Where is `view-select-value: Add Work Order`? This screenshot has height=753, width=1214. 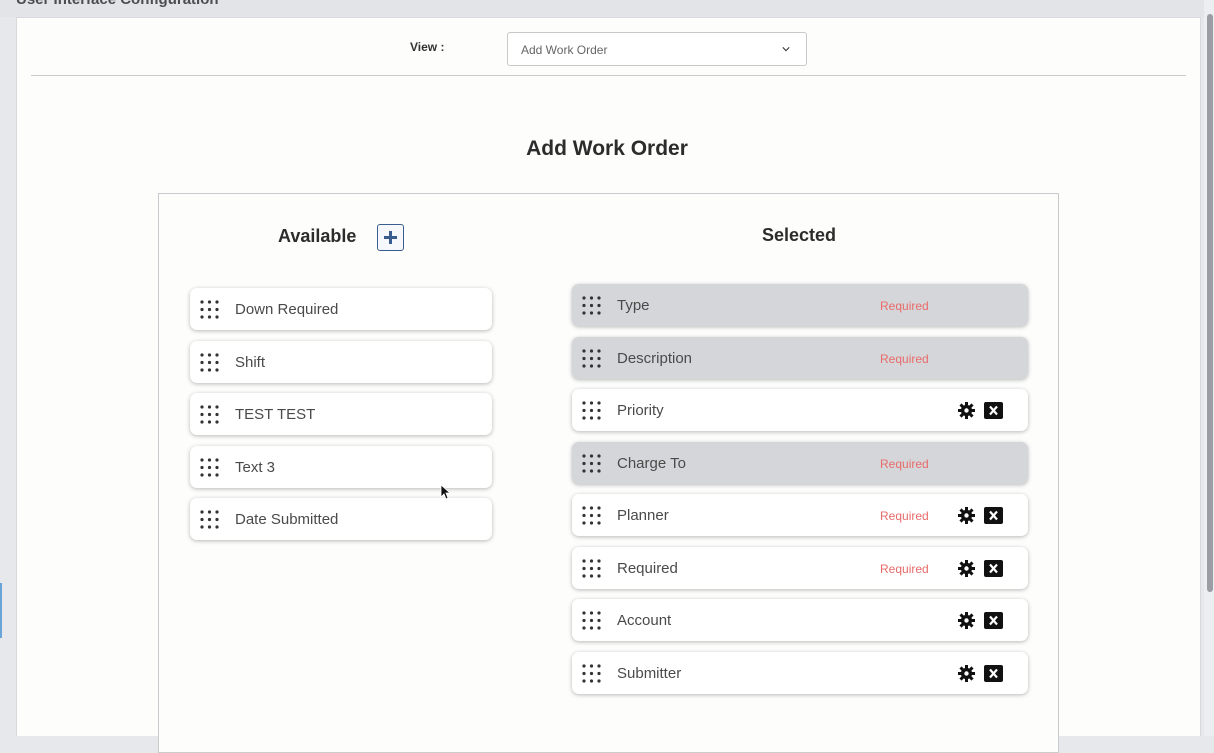
view-select-value: Add Work Order is located at coordinates (564, 50).